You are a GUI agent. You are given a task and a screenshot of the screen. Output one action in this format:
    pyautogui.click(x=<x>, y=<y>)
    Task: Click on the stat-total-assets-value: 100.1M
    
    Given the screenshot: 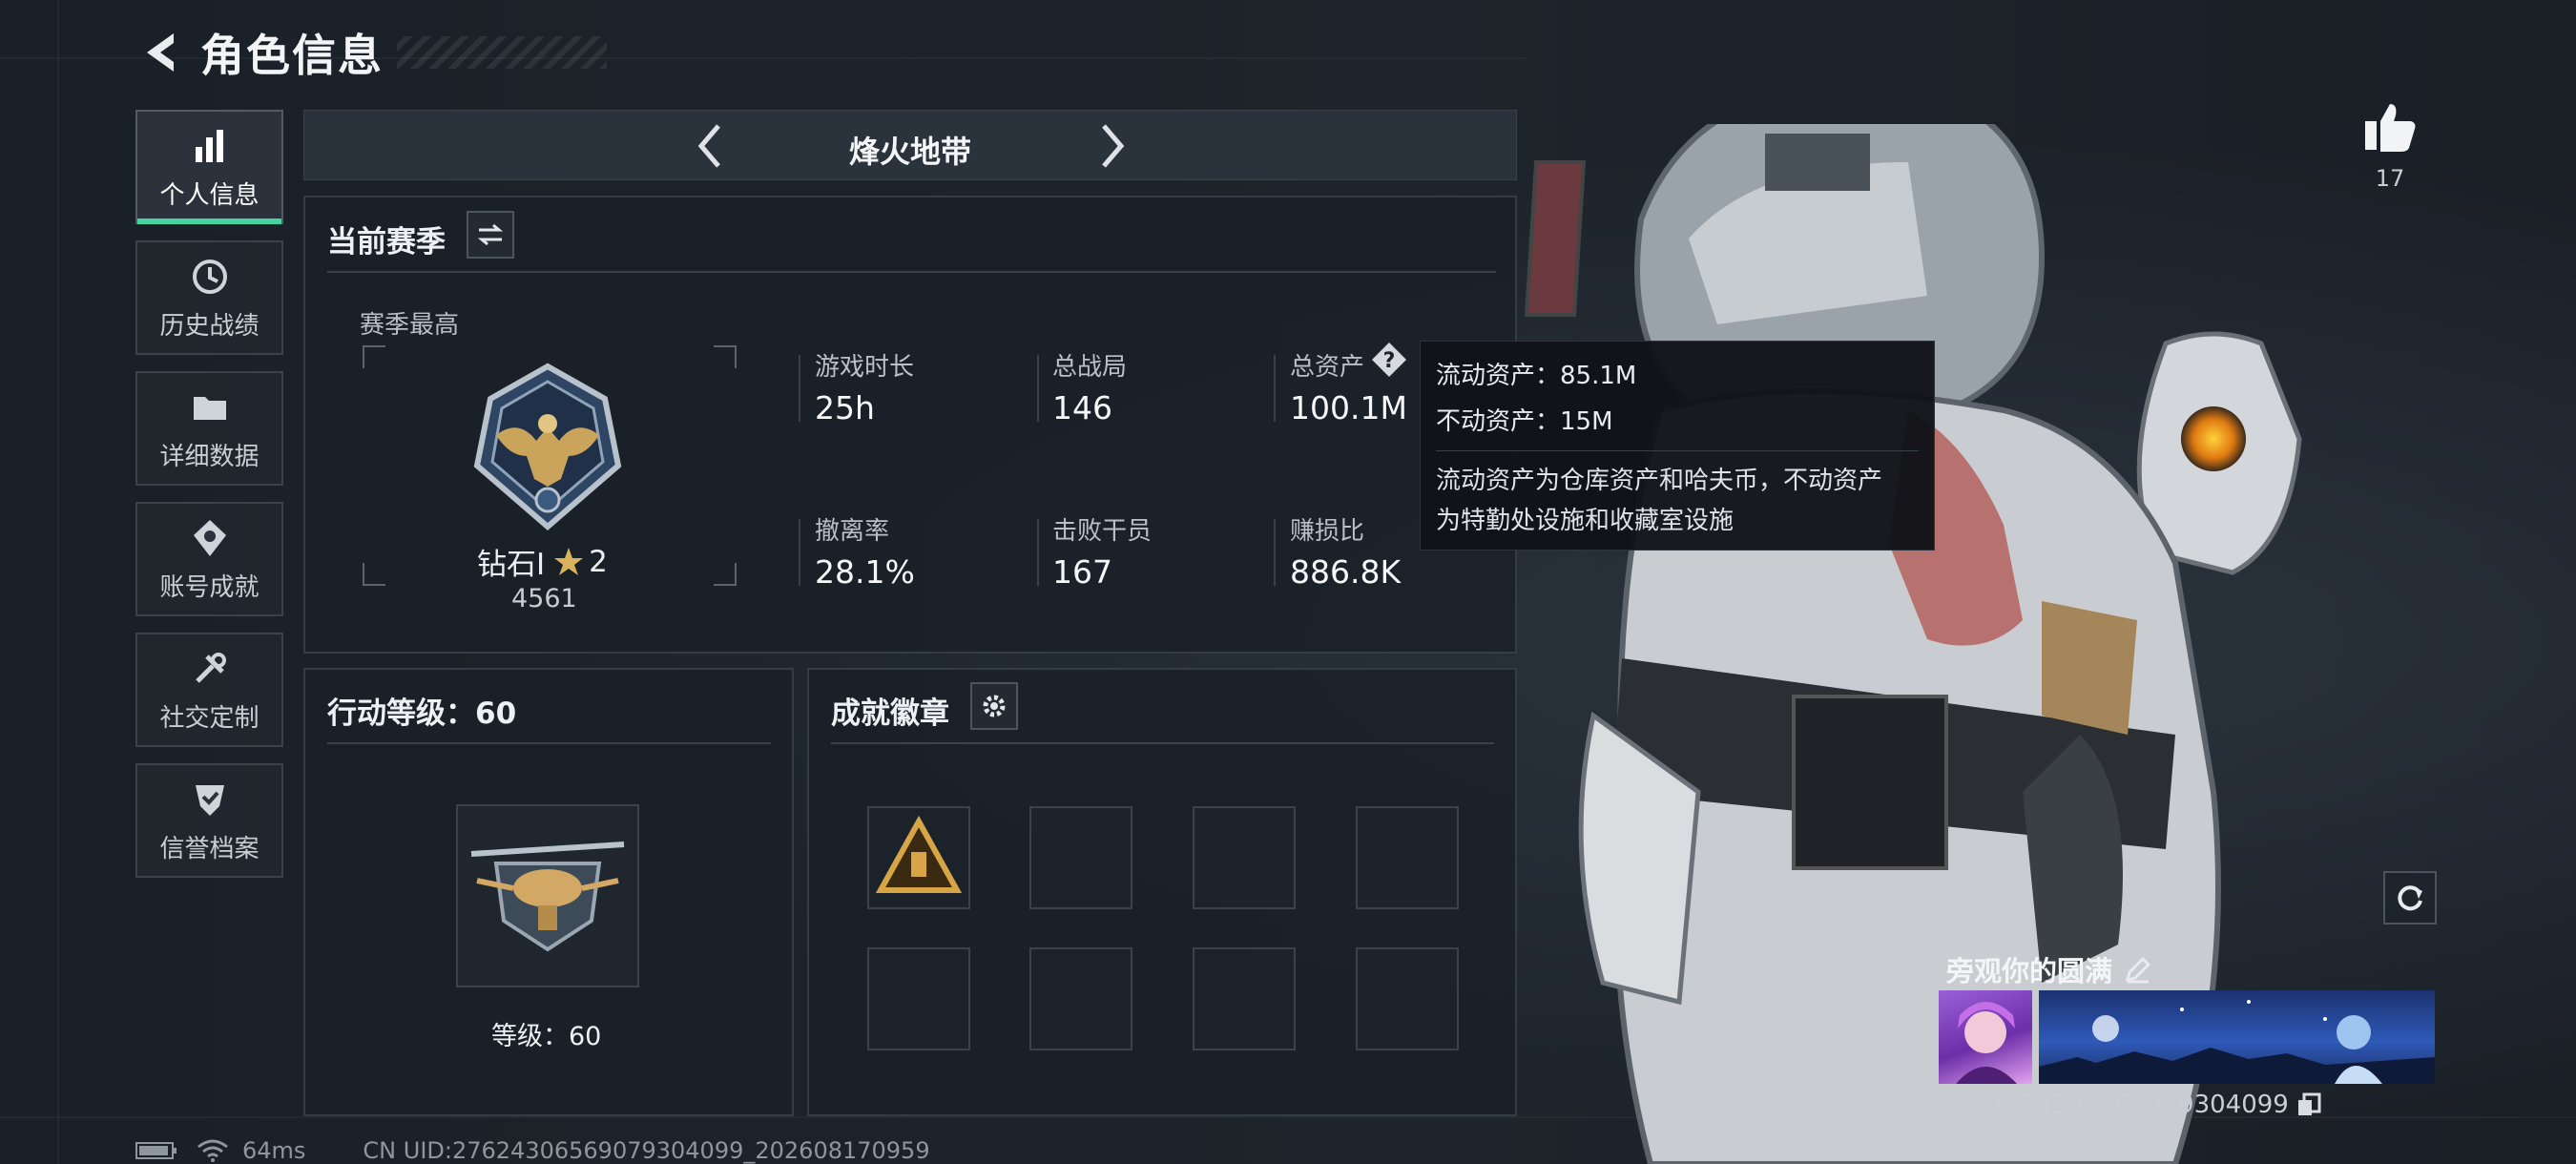 What is the action you would take?
    pyautogui.click(x=1348, y=407)
    